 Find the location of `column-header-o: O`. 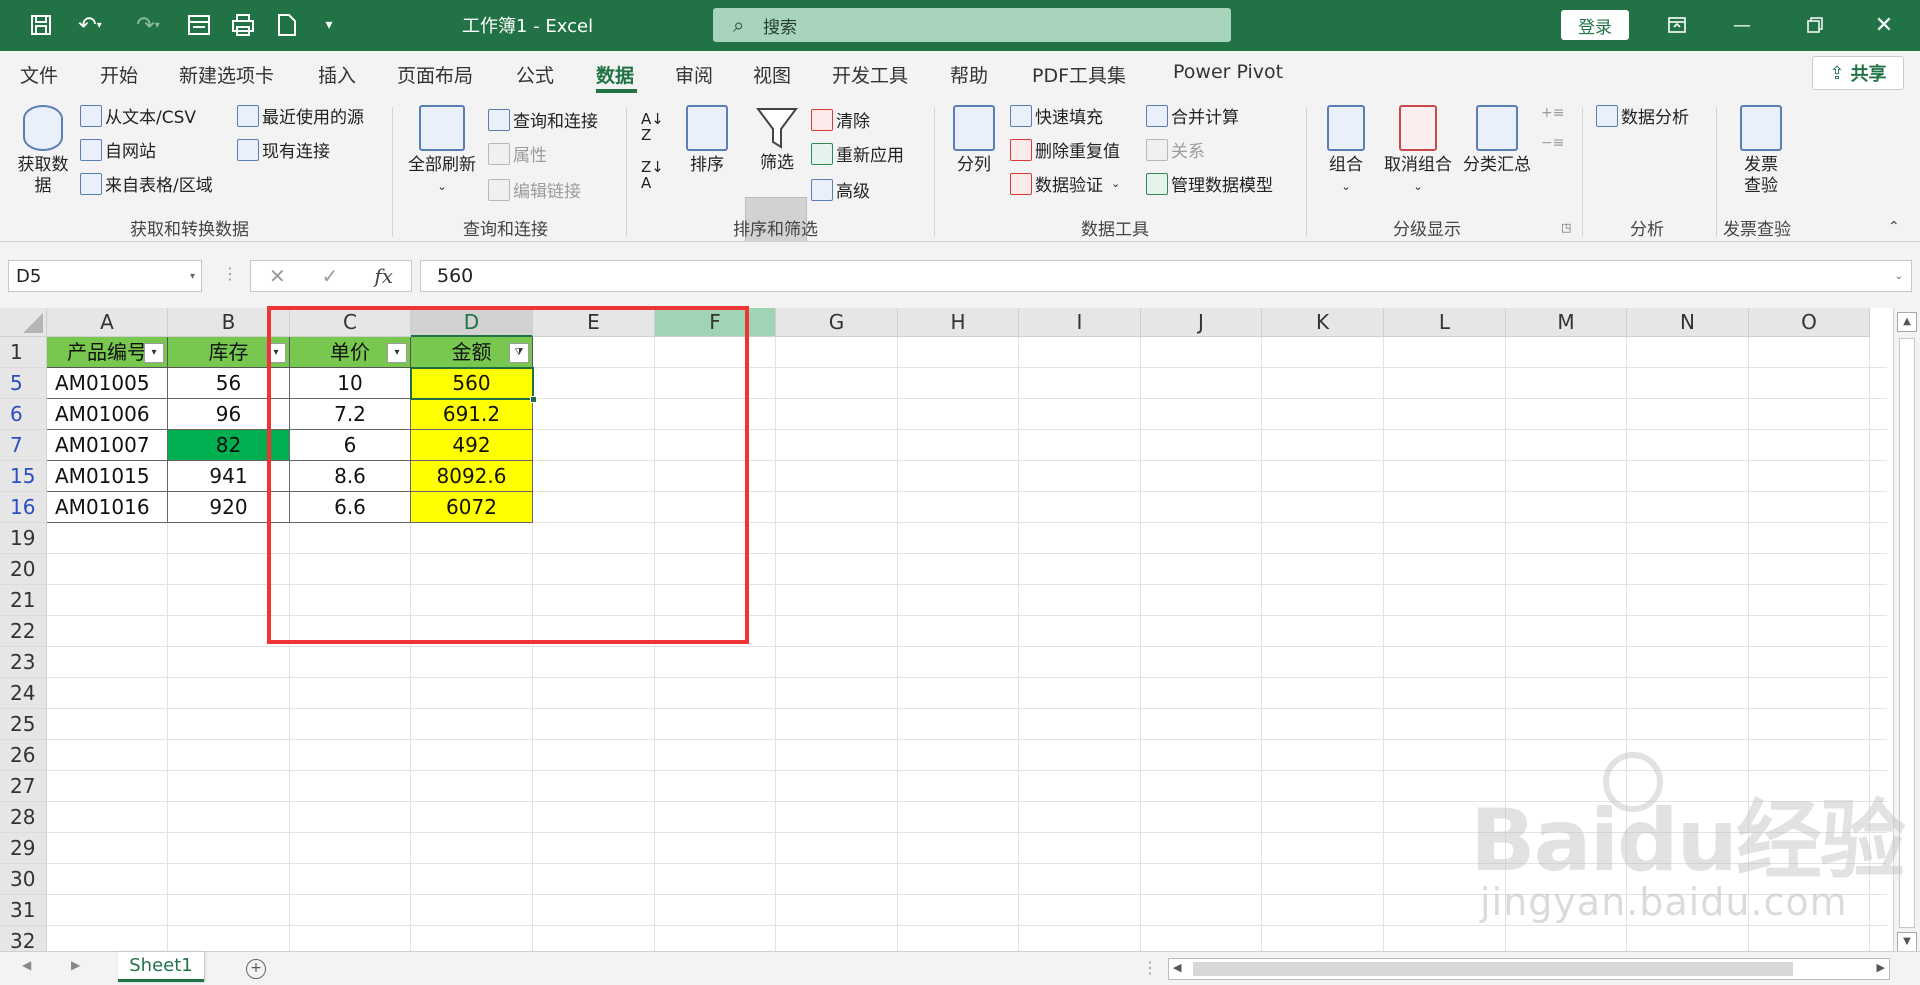

column-header-o: O is located at coordinates (1809, 322).